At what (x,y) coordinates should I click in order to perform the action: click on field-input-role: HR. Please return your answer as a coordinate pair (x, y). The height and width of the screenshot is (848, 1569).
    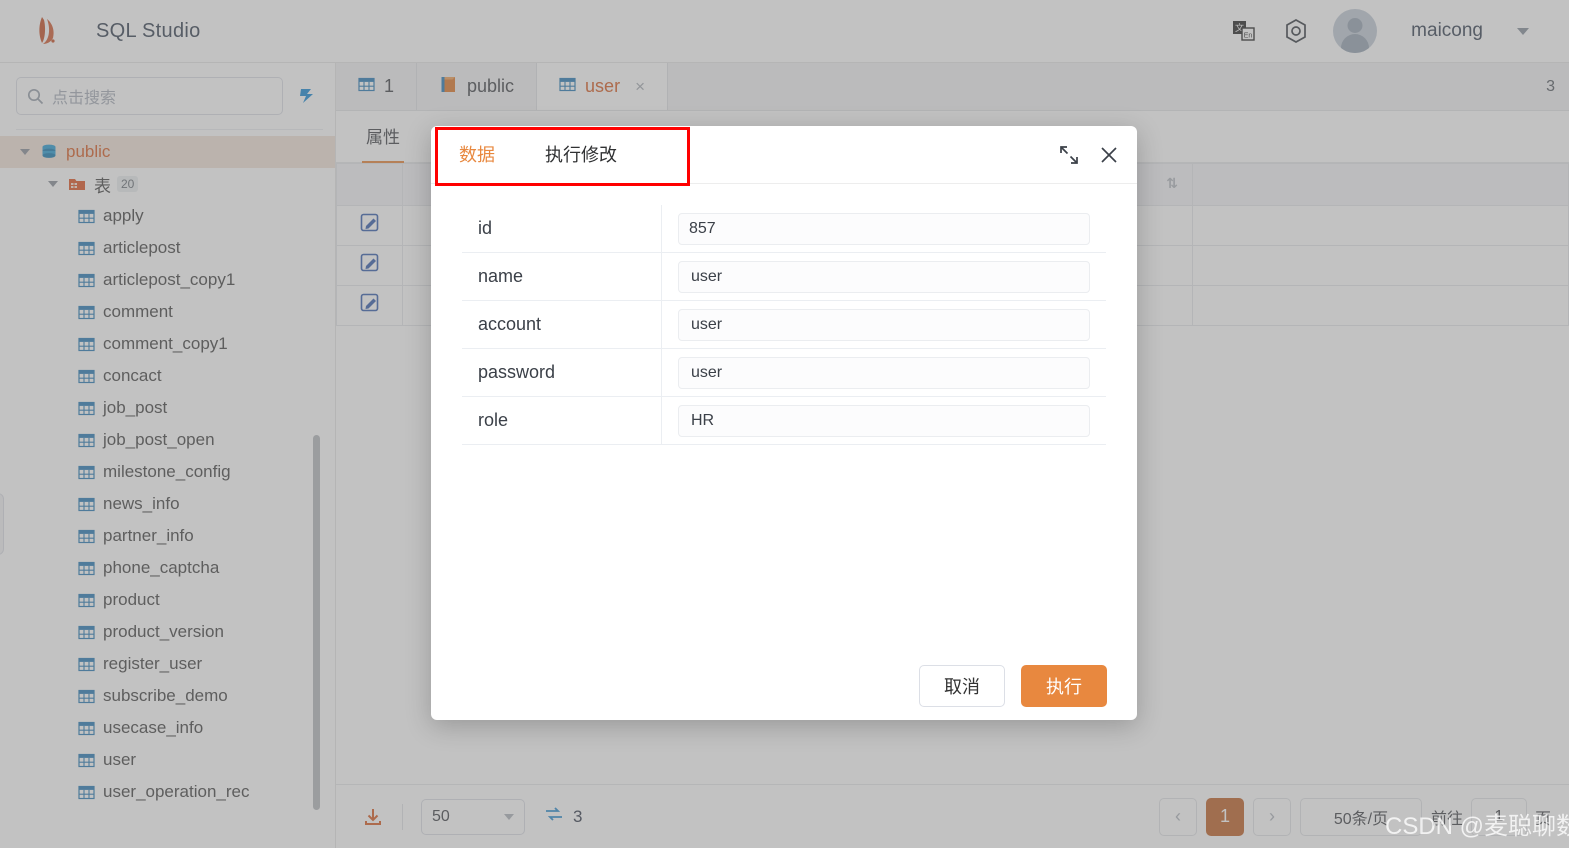
    Looking at the image, I should click on (884, 420).